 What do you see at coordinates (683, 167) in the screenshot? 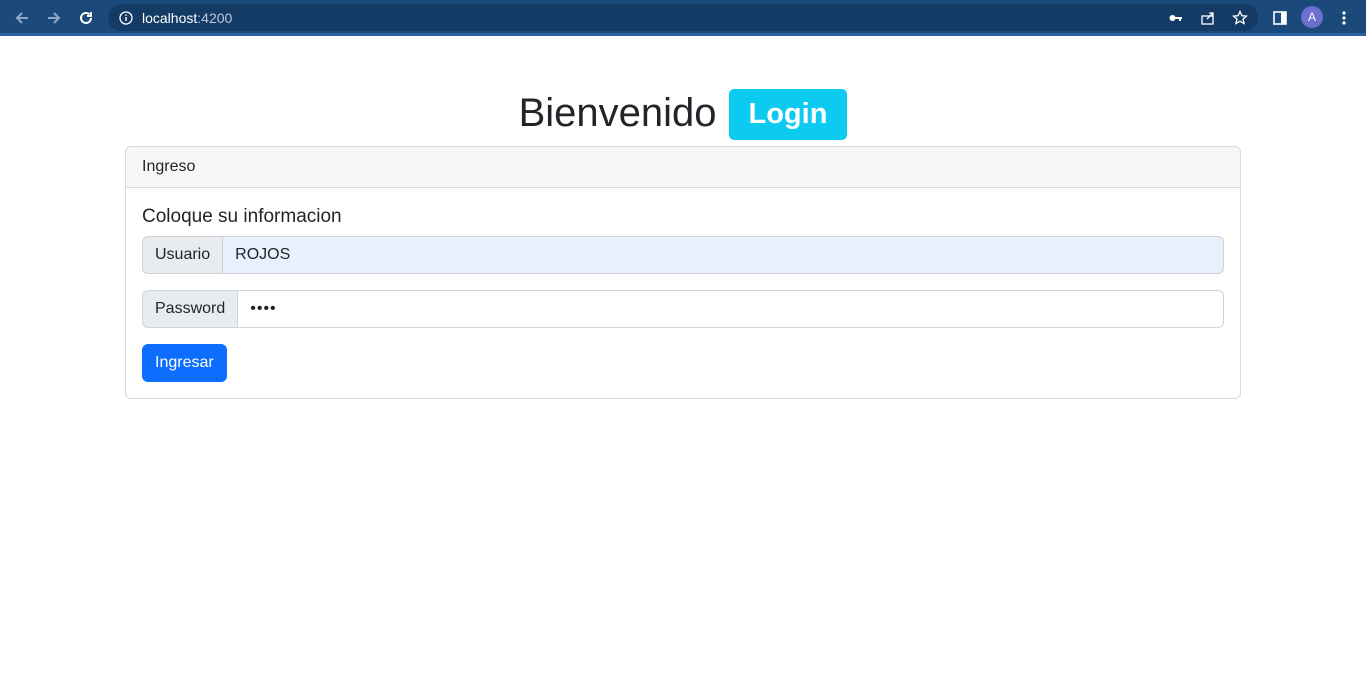
I see `card-header: Ingreso` at bounding box center [683, 167].